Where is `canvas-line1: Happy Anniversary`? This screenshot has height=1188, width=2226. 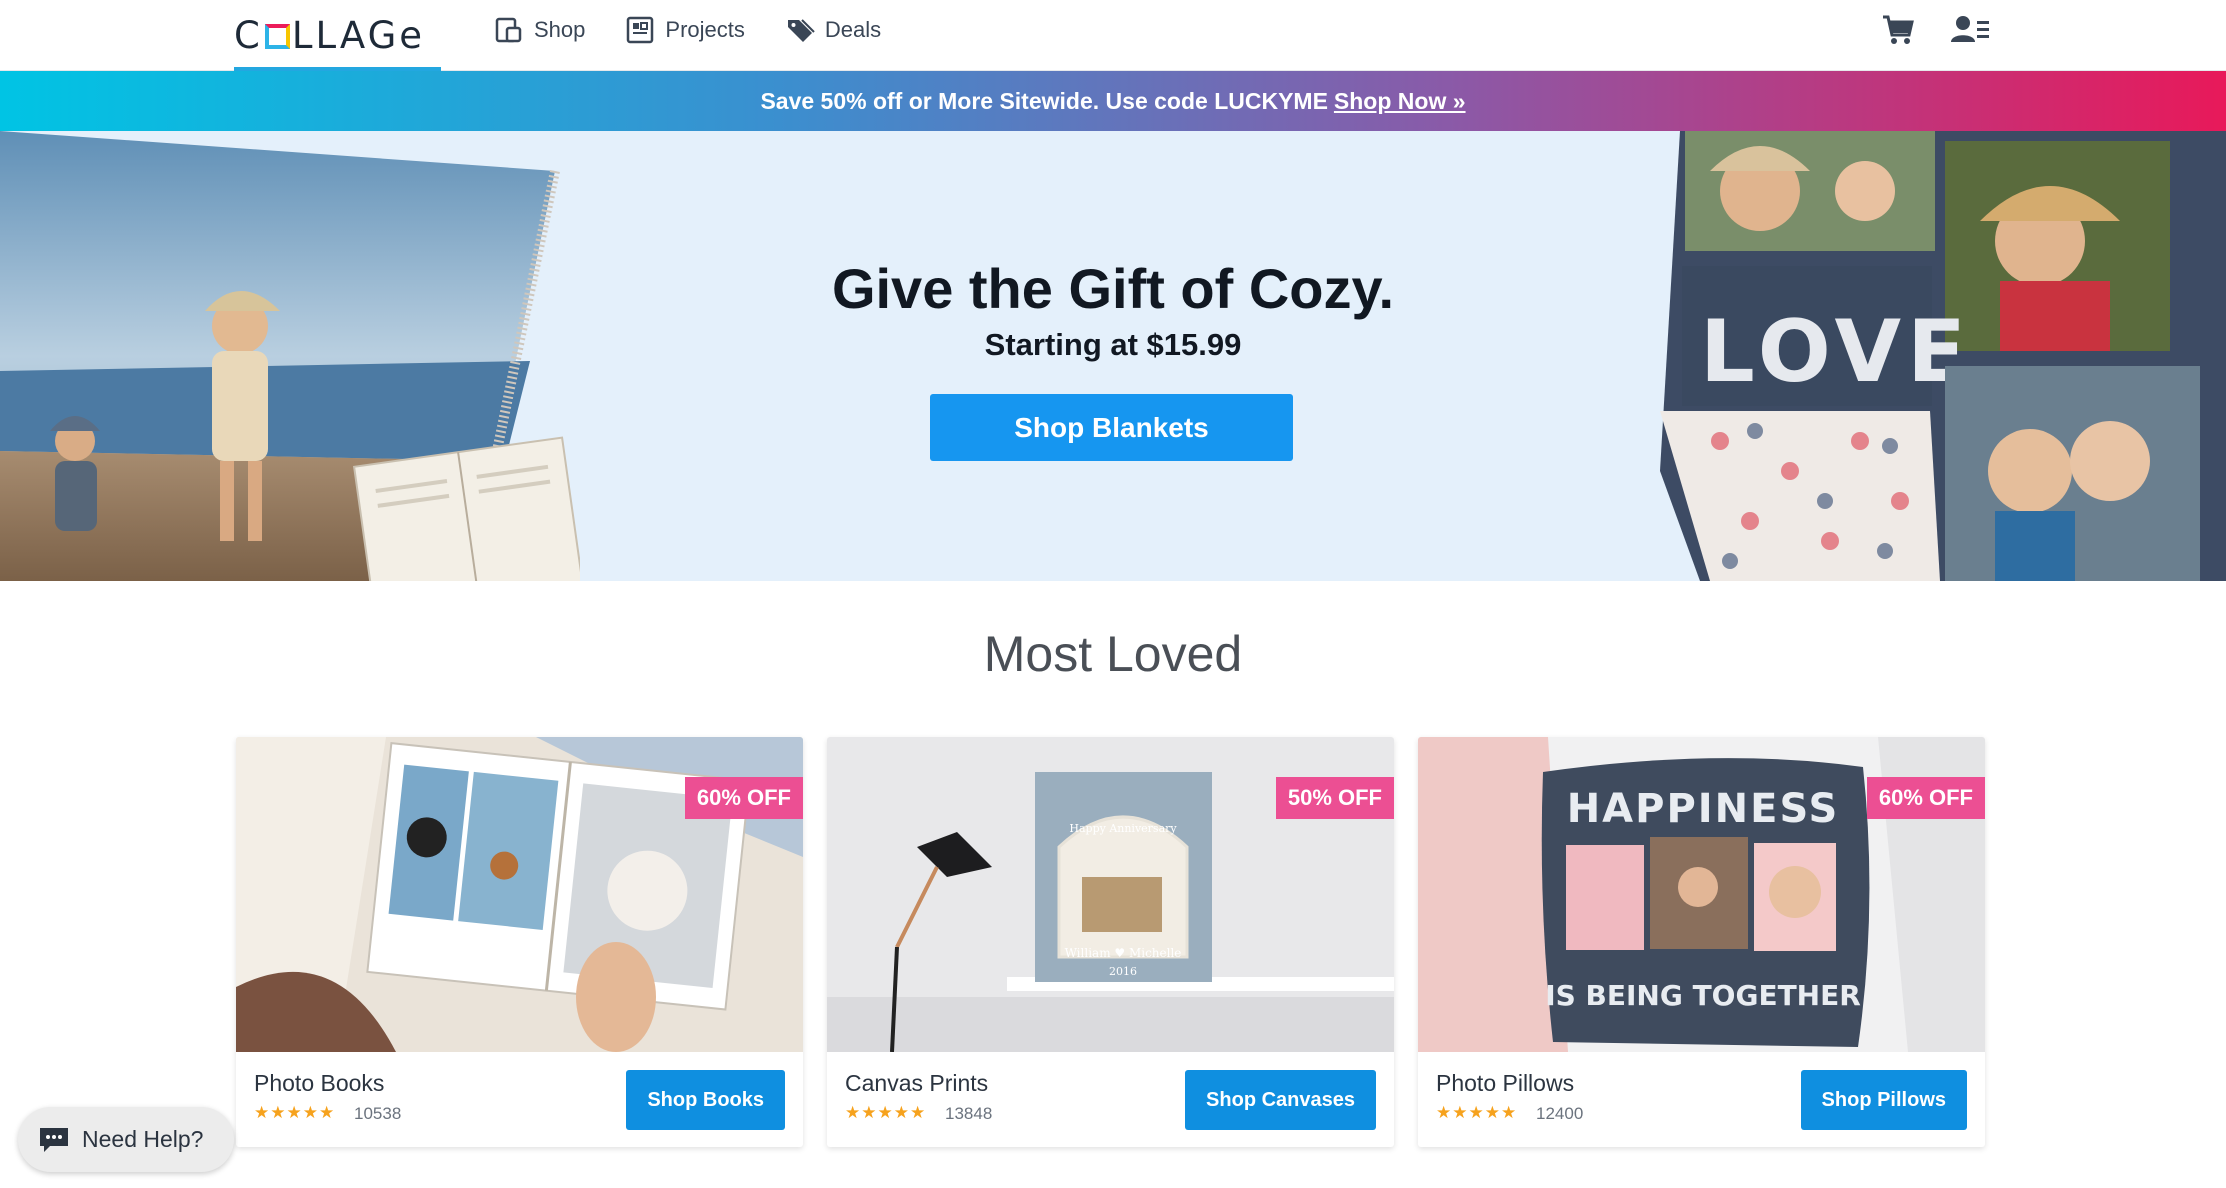 canvas-line1: Happy Anniversary is located at coordinates (1123, 828).